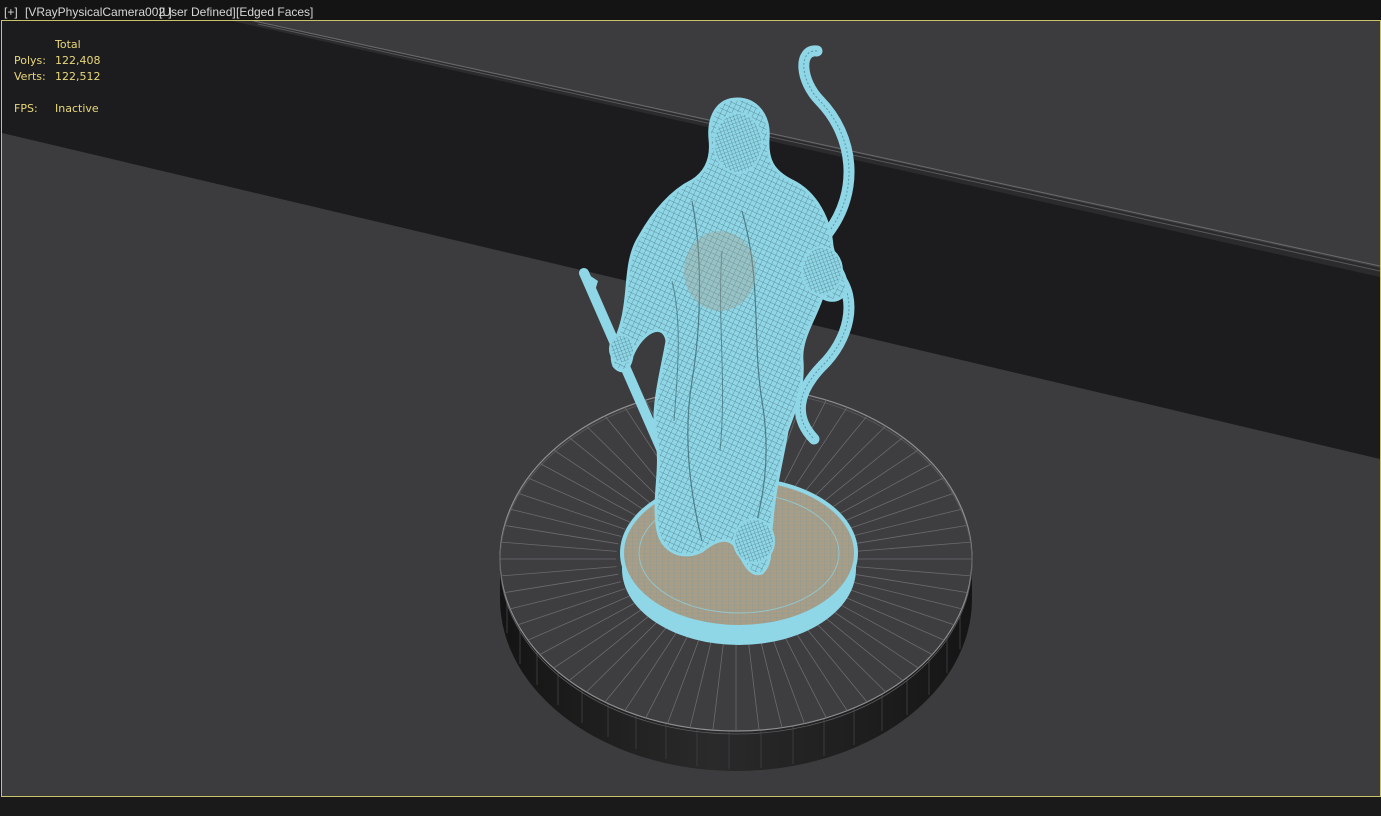 The image size is (1381, 816). Describe the element at coordinates (78, 76) in the screenshot. I see `stats-verts-value: 122,512` at that location.